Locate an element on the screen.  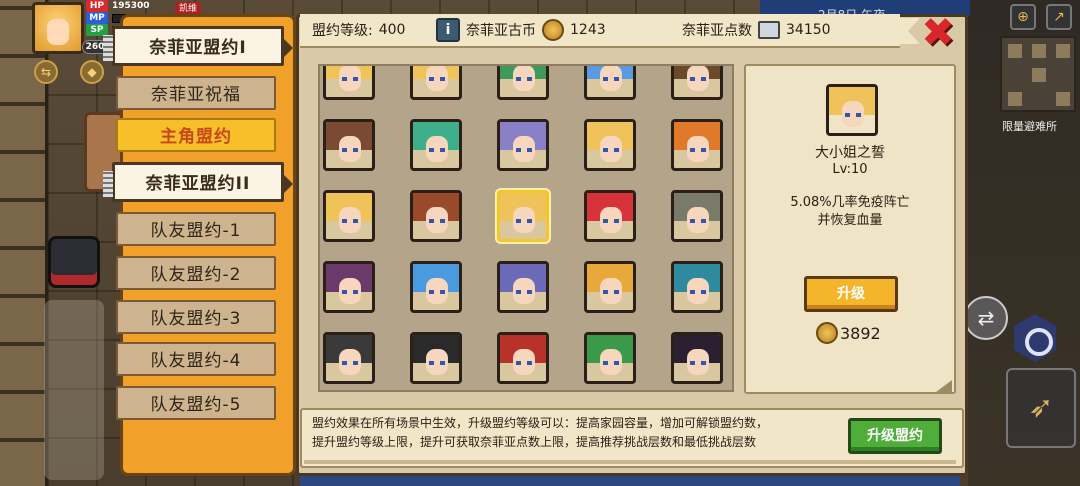
background-chair is located at coordinates (74, 262).